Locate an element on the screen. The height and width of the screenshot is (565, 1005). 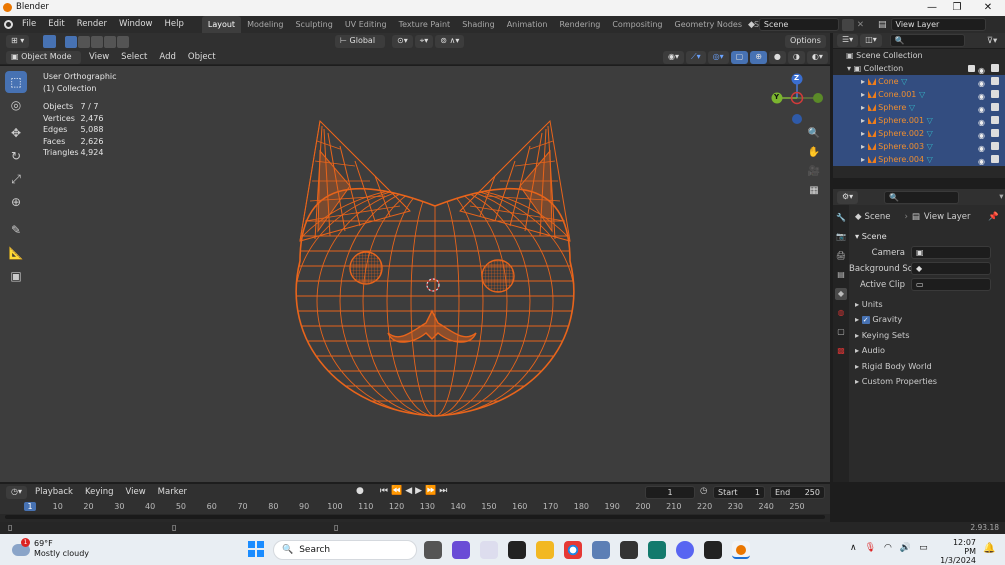
outliner-editor-type-icon: ☰▾ is located at coordinates (848, 40).